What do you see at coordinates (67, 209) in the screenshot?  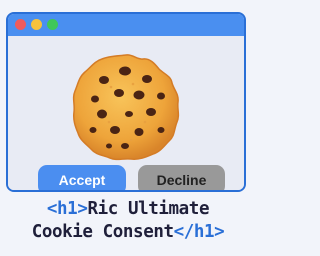 I see `open-h1-tag: <h1>` at bounding box center [67, 209].